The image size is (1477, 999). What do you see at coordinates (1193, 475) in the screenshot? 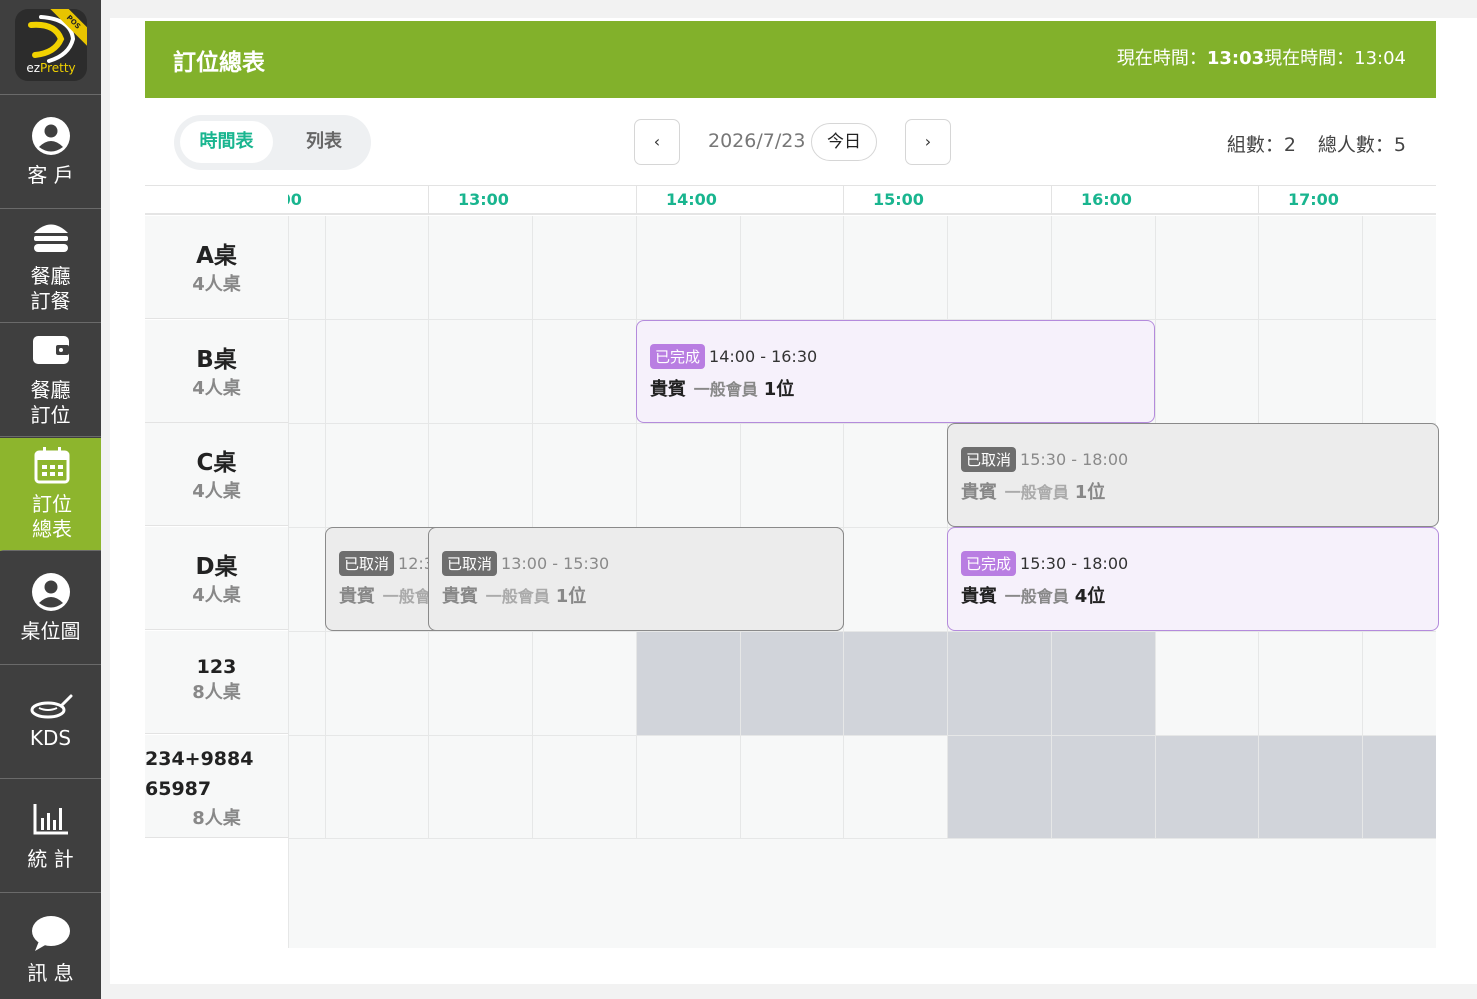
I see `reservation-card: 已取消 15:30 - 18:00 貴賓 一般會員 1位` at bounding box center [1193, 475].